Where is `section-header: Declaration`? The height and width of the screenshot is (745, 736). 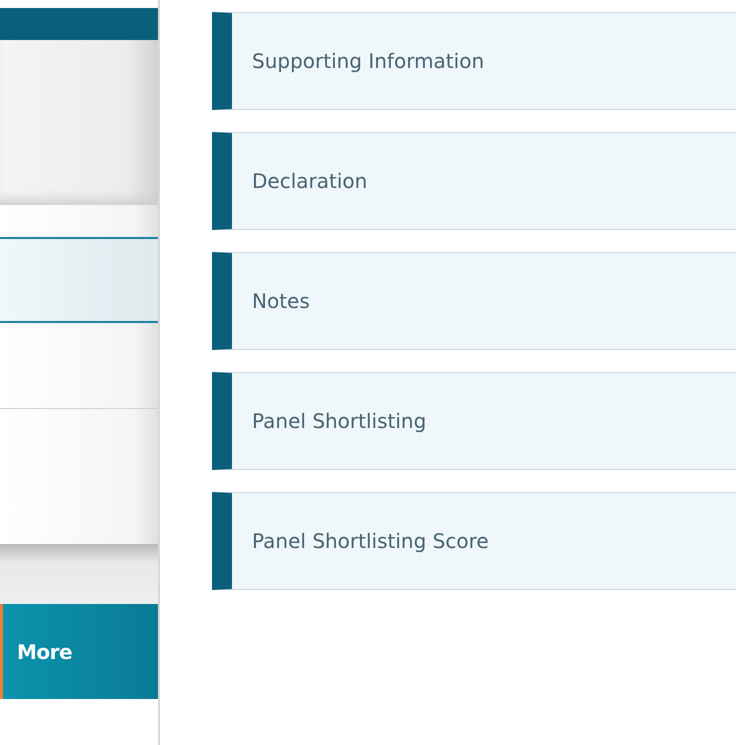 section-header: Declaration is located at coordinates (474, 181).